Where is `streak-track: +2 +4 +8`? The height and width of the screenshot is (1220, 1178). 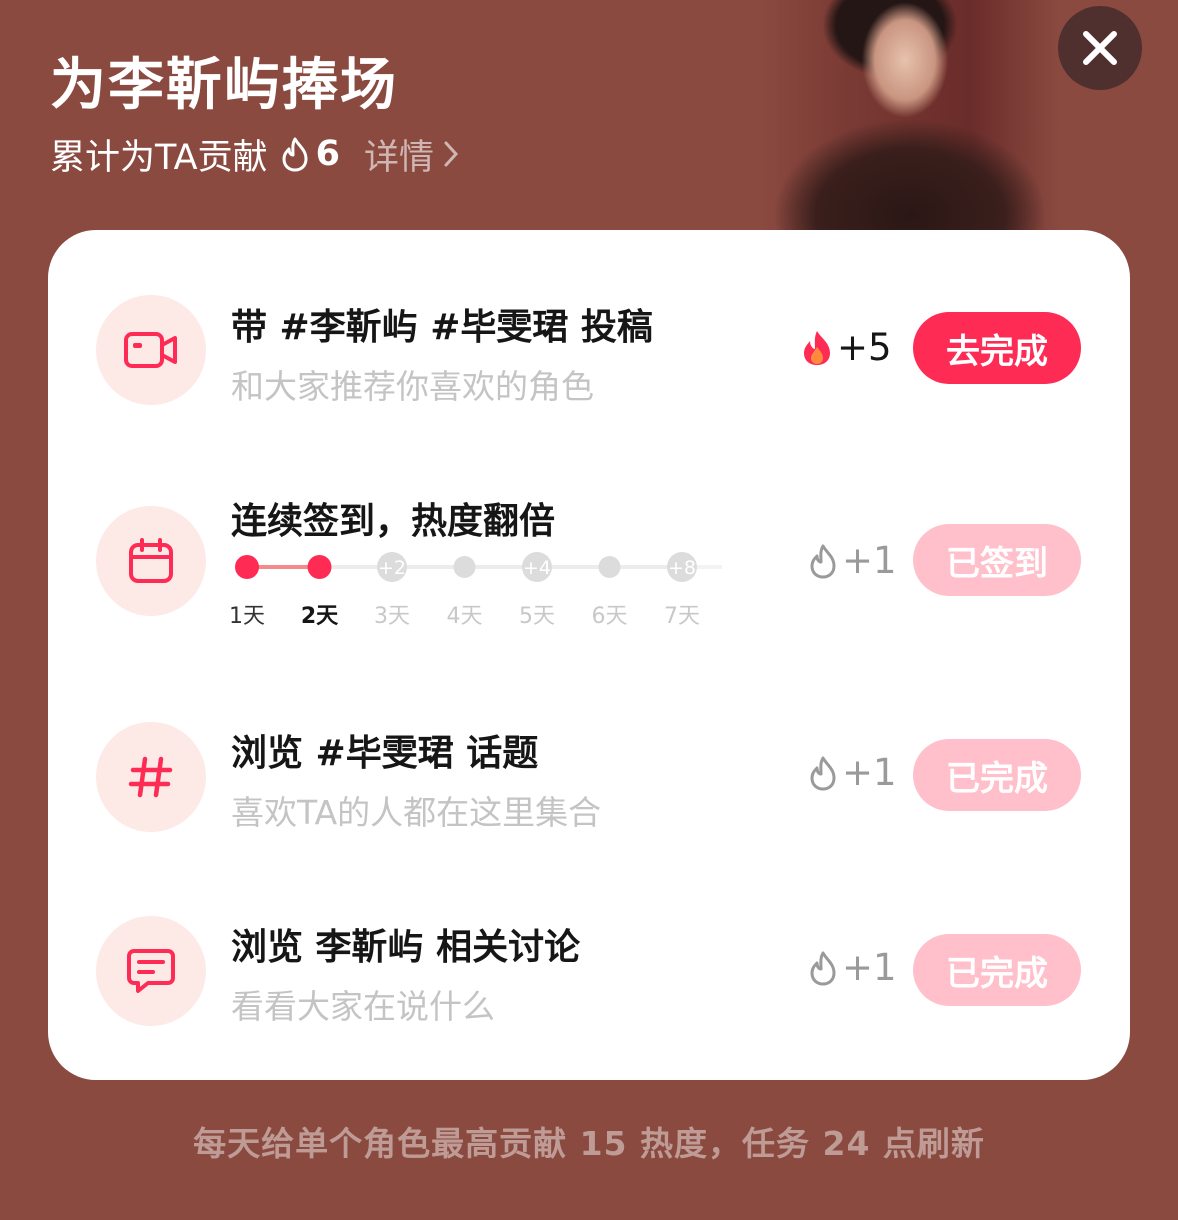
streak-track: +2 +4 +8 is located at coordinates (478, 567).